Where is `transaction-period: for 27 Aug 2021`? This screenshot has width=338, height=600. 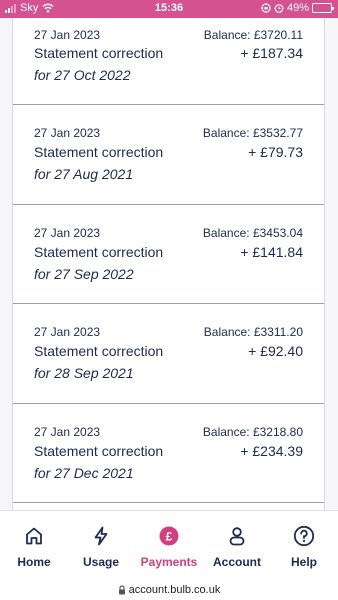 transaction-period: for 27 Aug 2021 is located at coordinates (84, 174).